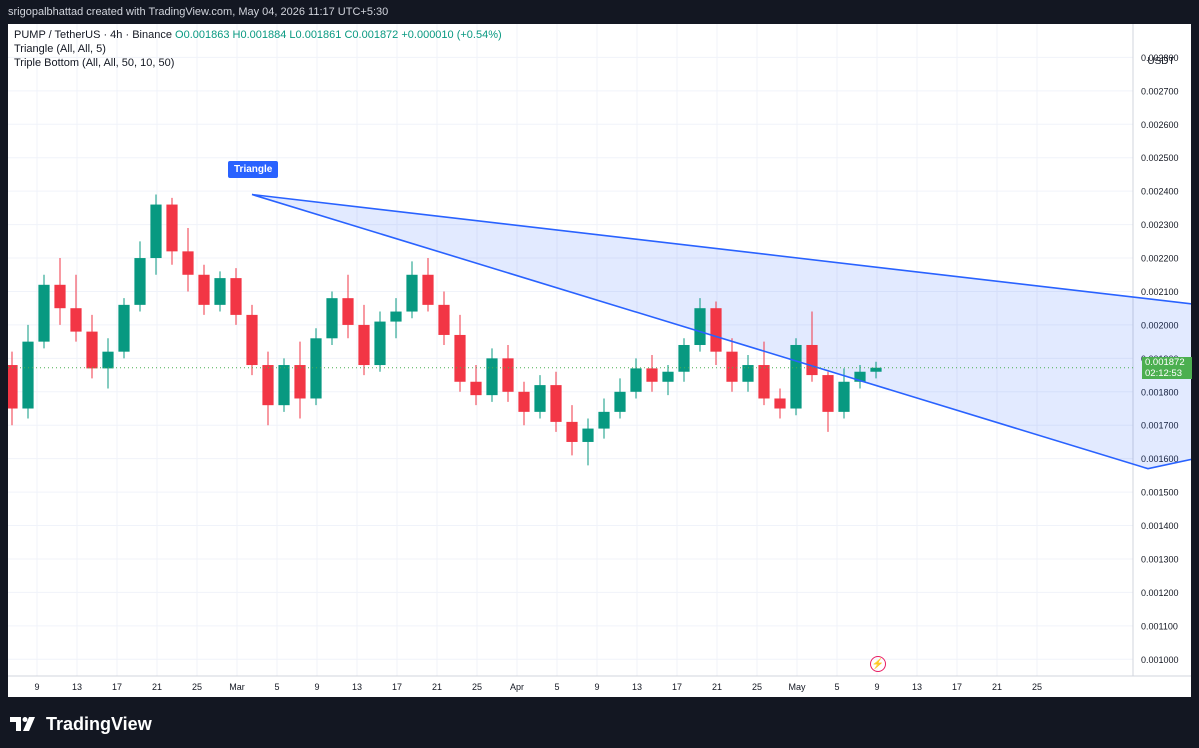  Describe the element at coordinates (1160, 660) in the screenshot. I see `y-tick-label: 0.001000` at that location.